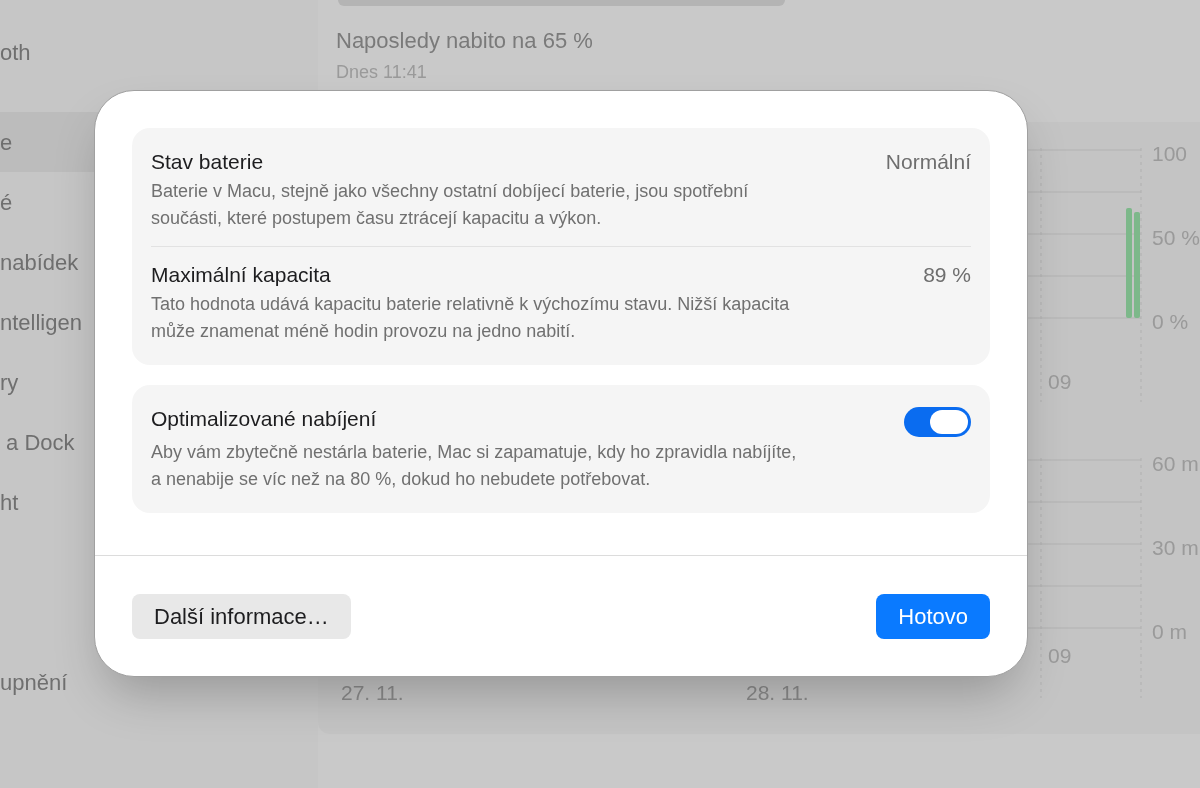 Image resolution: width=1200 pixels, height=788 pixels. I want to click on setting-description: Baterie v Macu, stejně jako všechny ostatní dobíjecí baterie, jsou spotřební součásti, které postupem času ztrácejí kapacitu a výkon., so click(450, 205).